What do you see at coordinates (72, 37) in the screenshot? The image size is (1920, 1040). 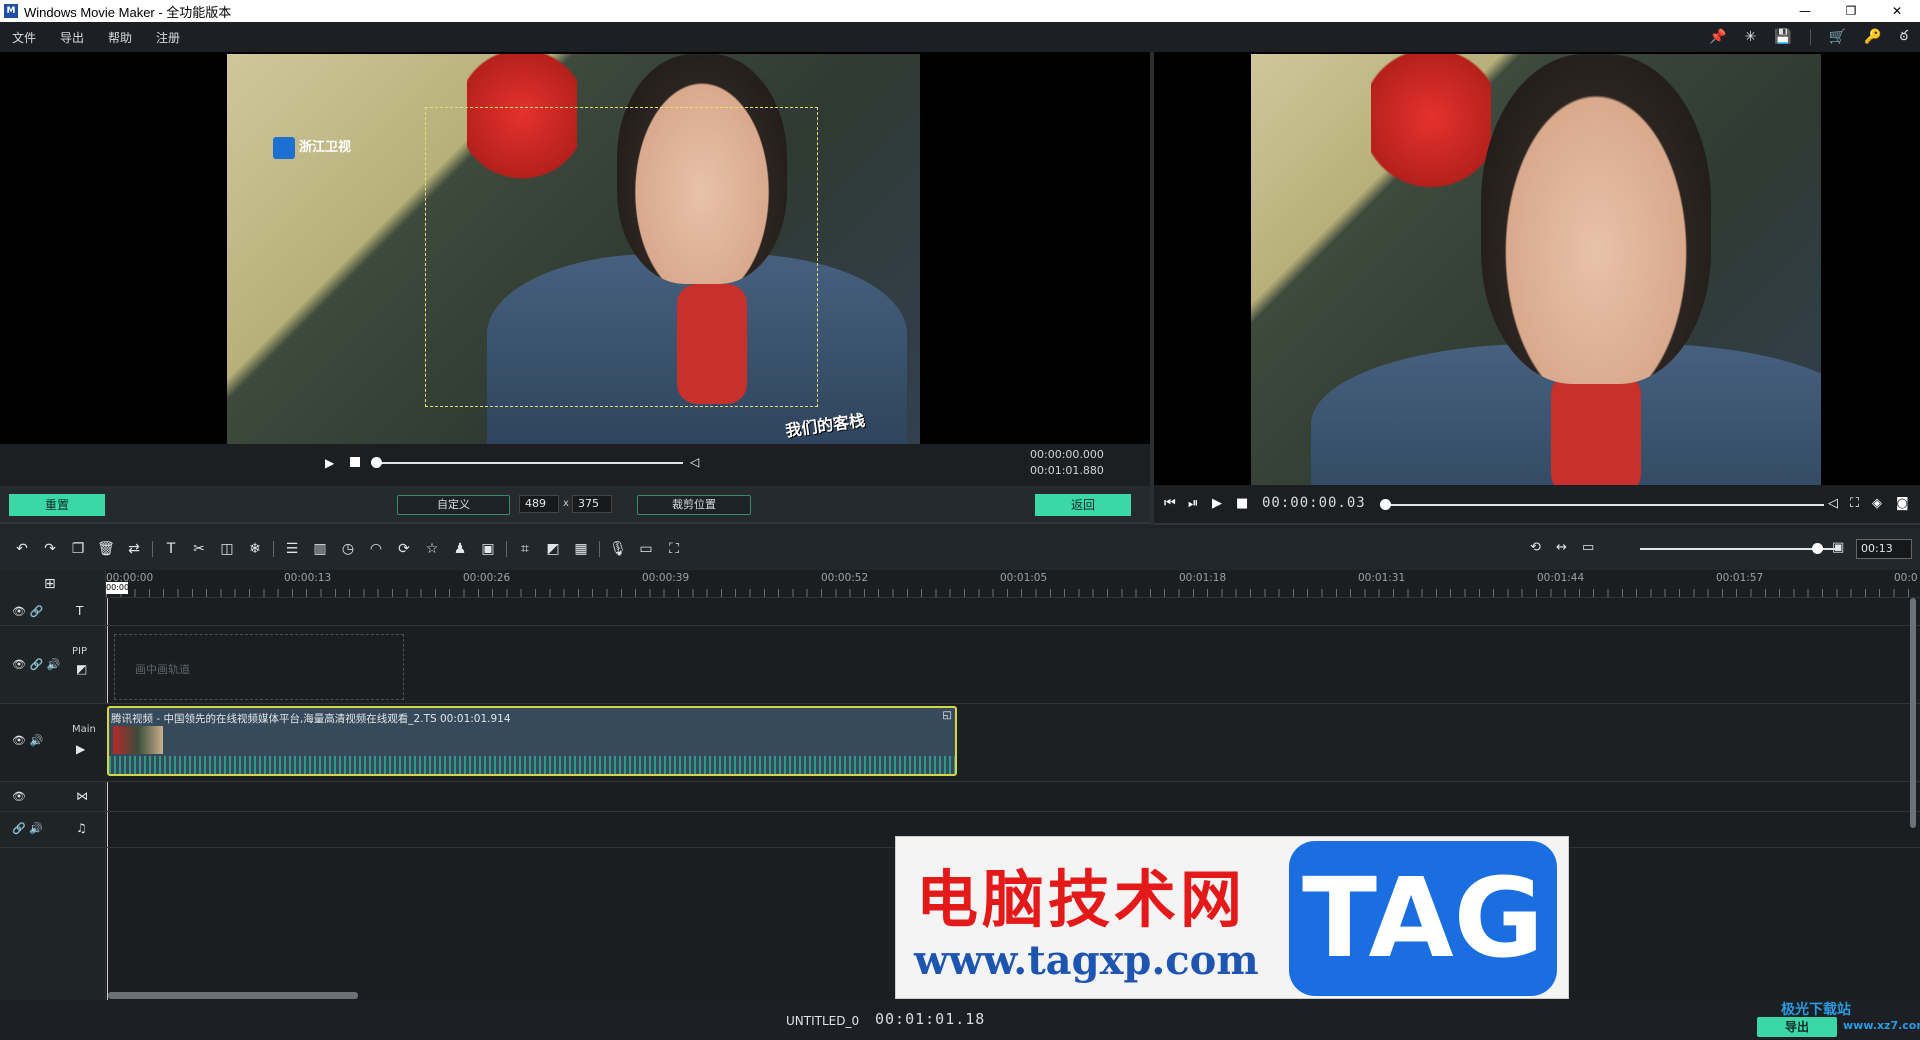 I see `menu-export: 导出` at bounding box center [72, 37].